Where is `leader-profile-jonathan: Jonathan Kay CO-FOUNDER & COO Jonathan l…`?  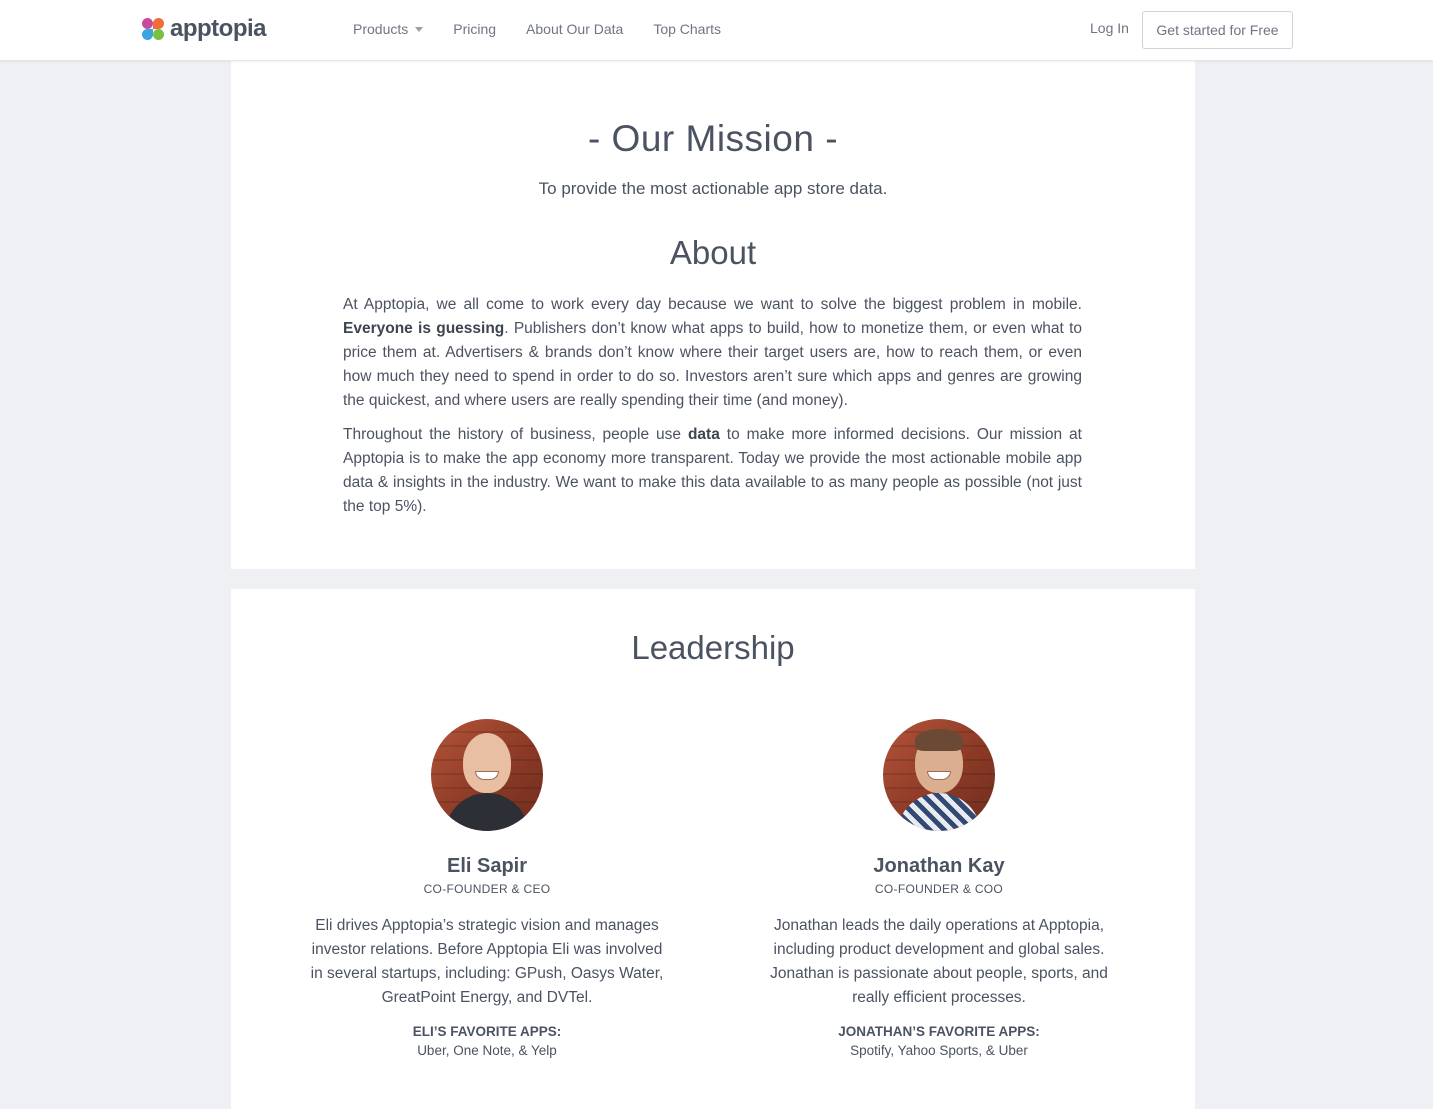
leader-profile-jonathan: Jonathan Kay CO-FOUNDER & COO Jonathan l… is located at coordinates (939, 888).